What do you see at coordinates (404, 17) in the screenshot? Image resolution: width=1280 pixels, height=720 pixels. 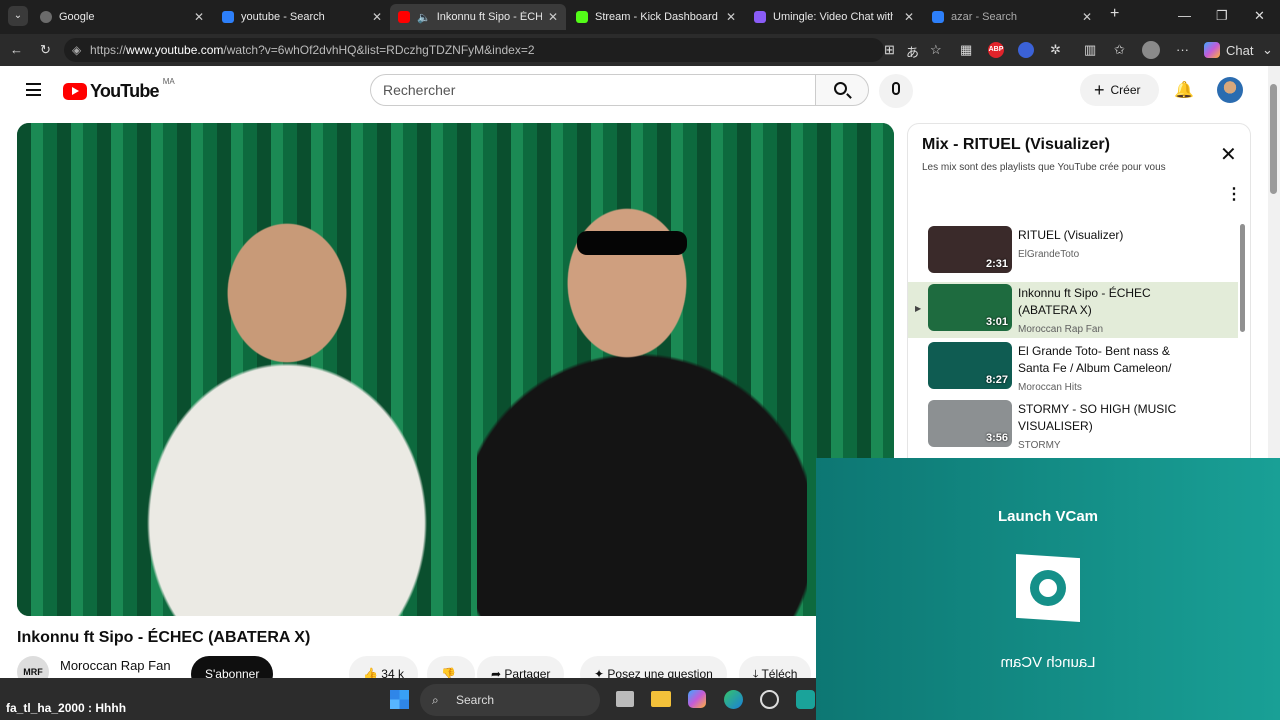 I see `youtube-icon` at bounding box center [404, 17].